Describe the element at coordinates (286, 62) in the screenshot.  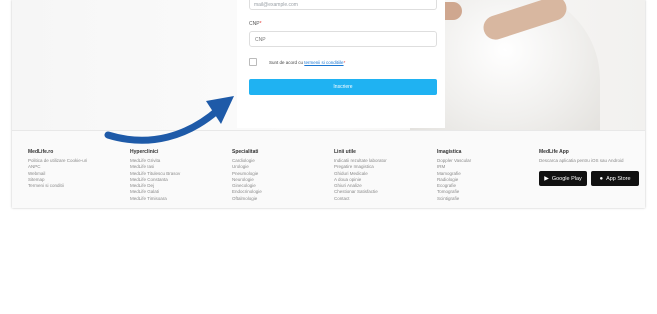
I see `consent-text: Sunt de acord cu` at that location.